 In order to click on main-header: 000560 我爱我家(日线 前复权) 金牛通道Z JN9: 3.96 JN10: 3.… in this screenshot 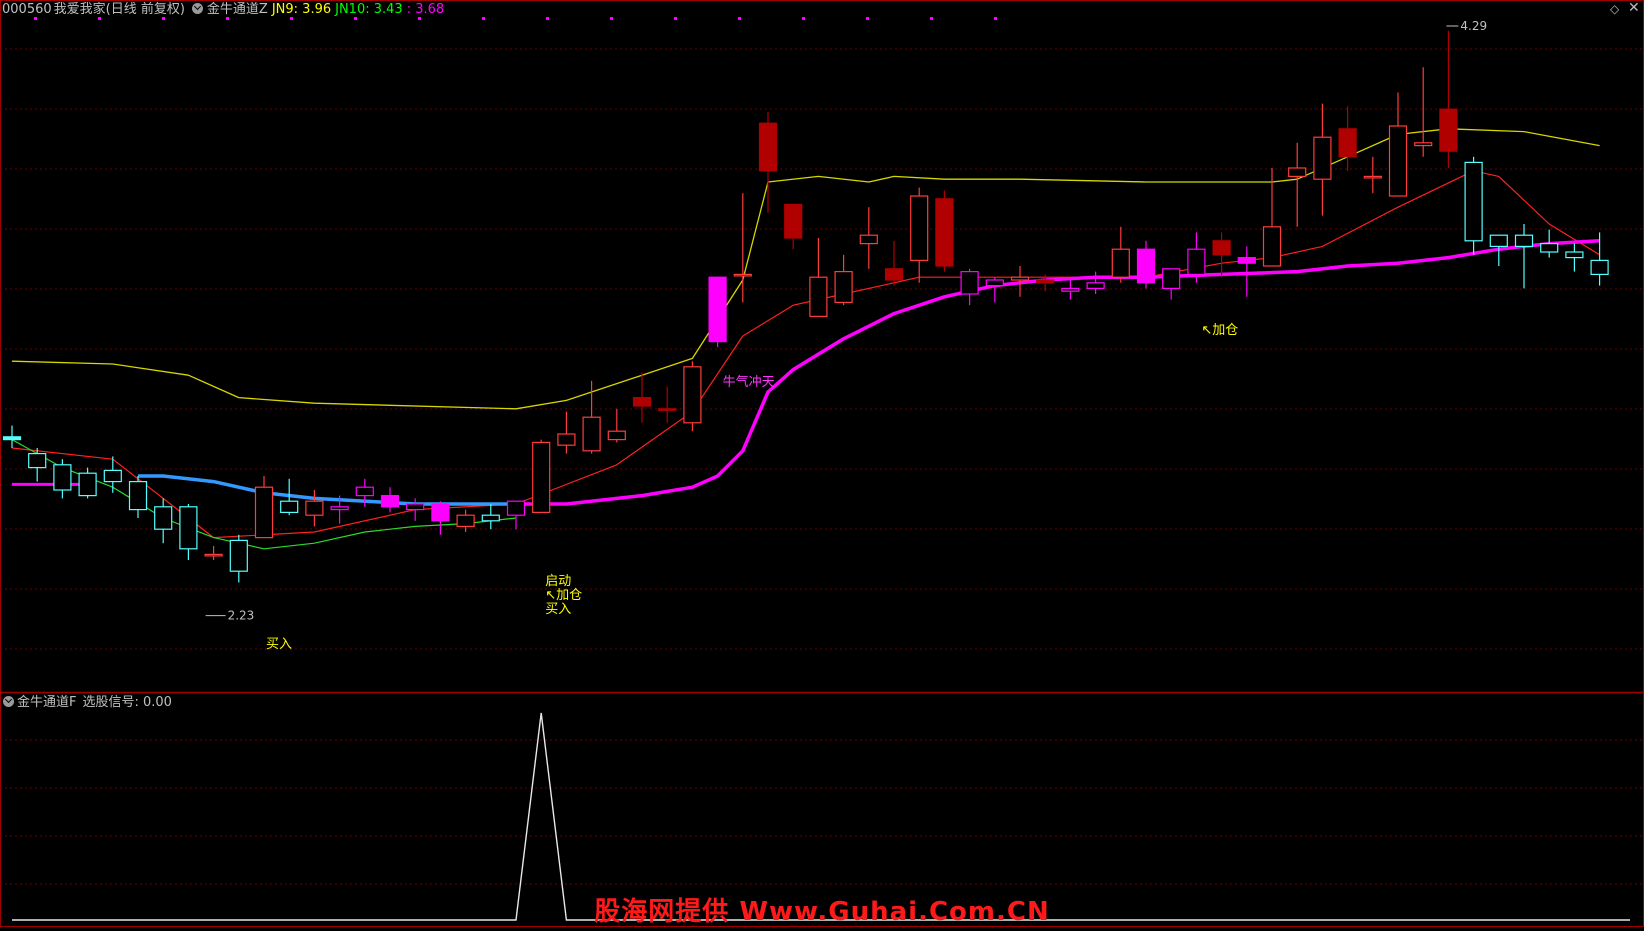, I will do `click(224, 10)`.